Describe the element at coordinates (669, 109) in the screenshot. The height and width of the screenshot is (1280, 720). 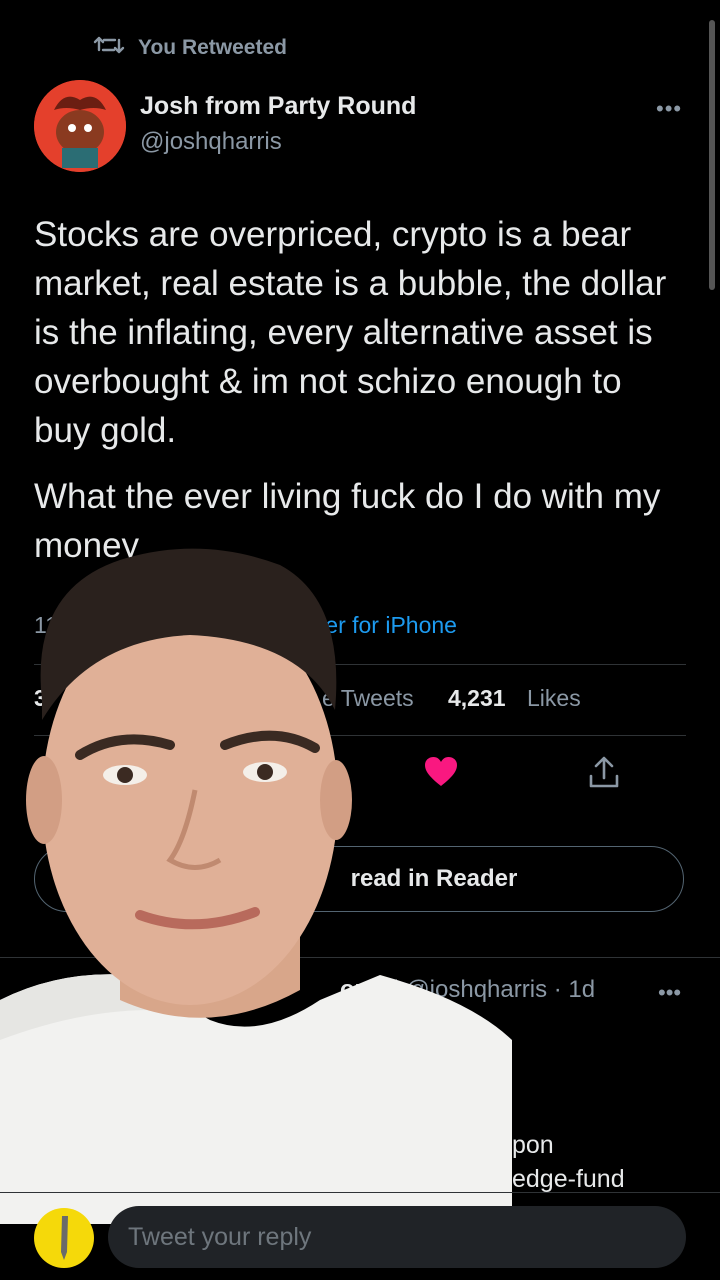
I see `more-options-icon: •••` at that location.